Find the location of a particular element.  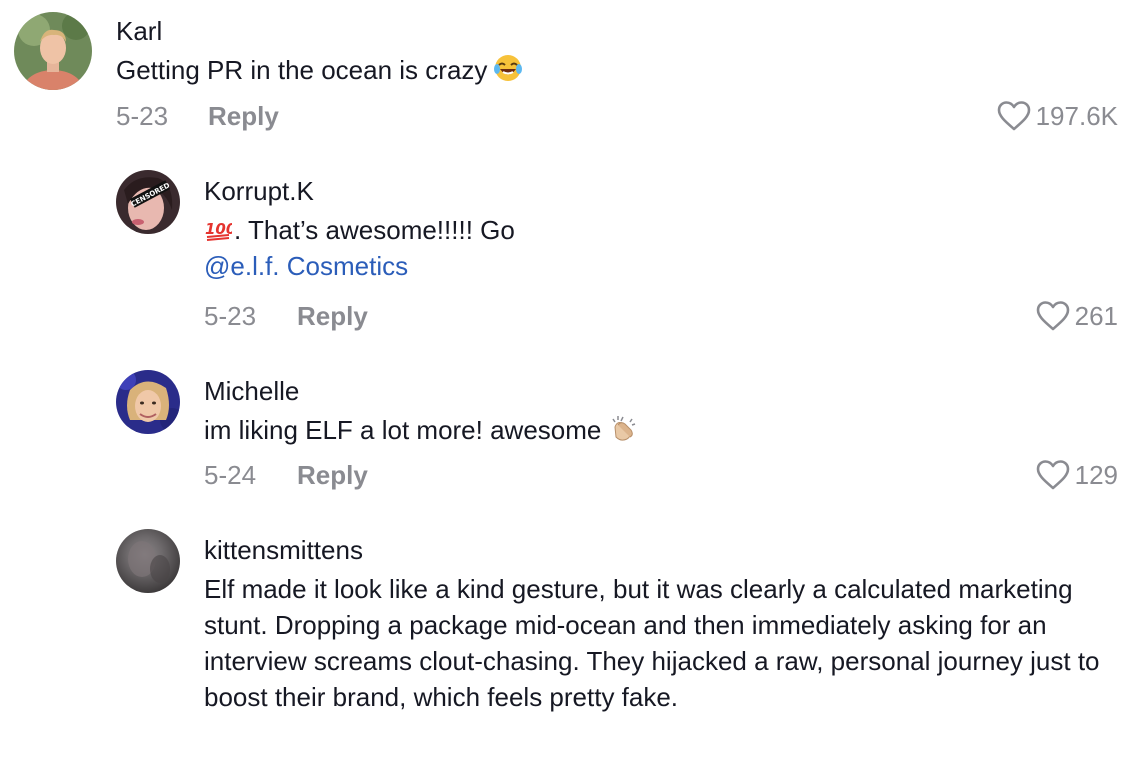

like-count: 261 is located at coordinates (1096, 316).